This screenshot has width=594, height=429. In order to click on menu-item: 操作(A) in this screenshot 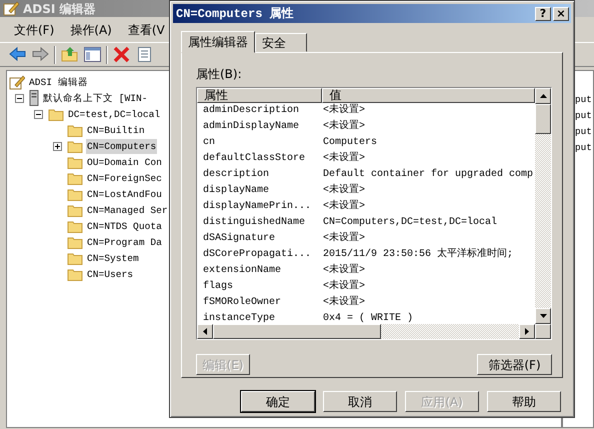, I will do `click(91, 29)`.